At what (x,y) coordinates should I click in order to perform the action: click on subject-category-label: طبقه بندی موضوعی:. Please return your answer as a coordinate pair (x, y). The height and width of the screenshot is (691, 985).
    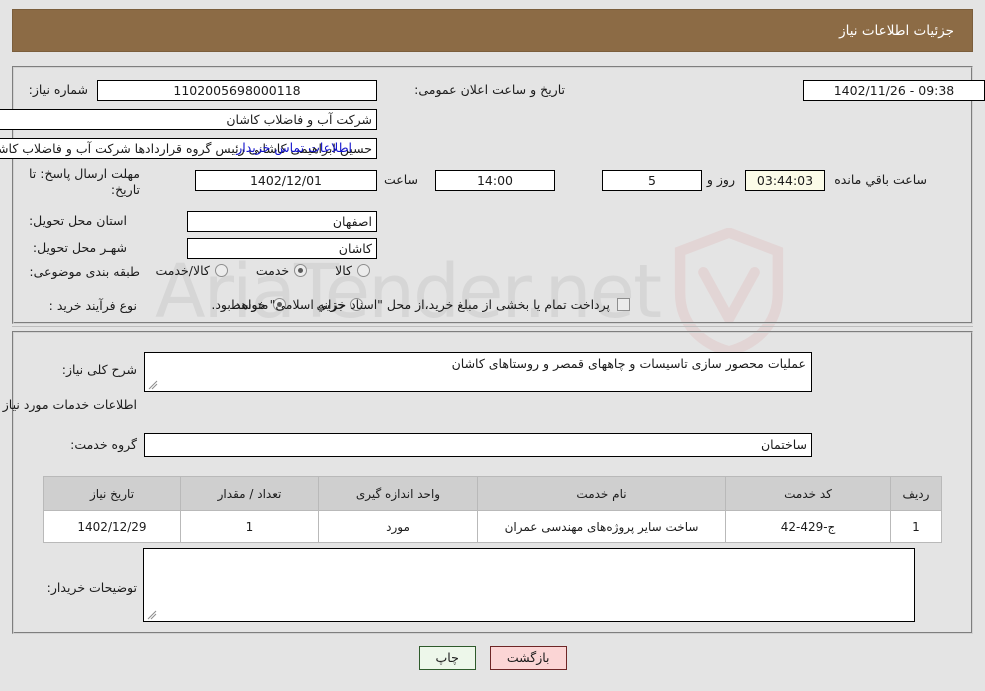
    Looking at the image, I should click on (84, 271).